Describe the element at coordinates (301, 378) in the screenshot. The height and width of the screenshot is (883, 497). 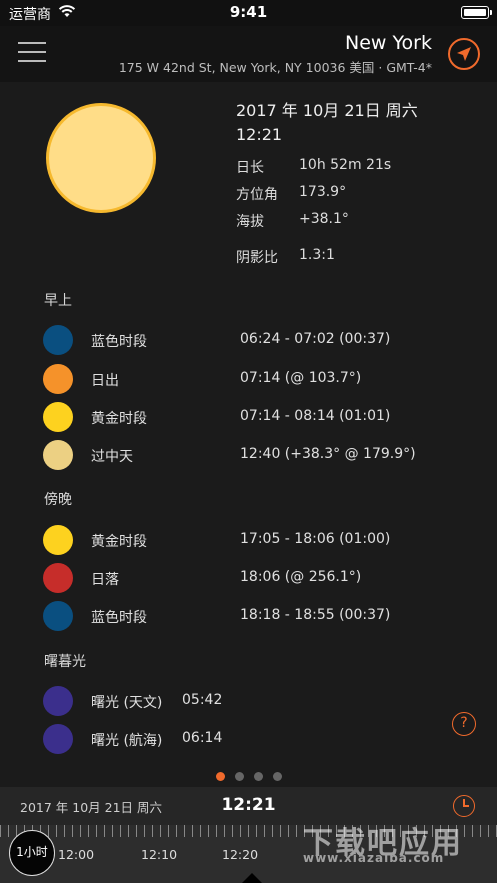
I see `event-value: 07:14 (@ 103.7°)` at that location.